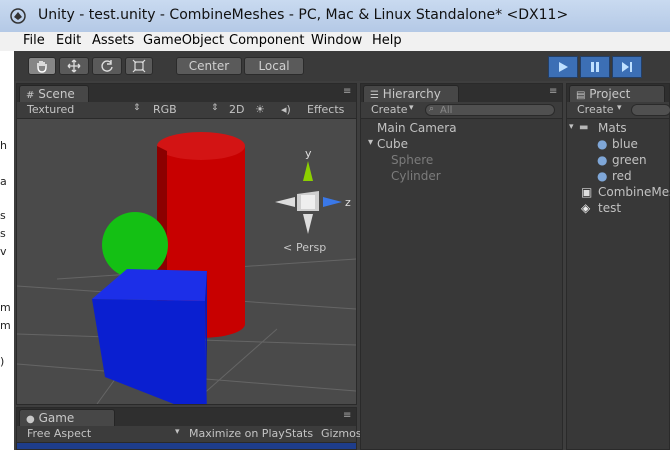  I want to click on hierarchy-tabstrip: ☰ Hierarchy ≡, so click(461, 93).